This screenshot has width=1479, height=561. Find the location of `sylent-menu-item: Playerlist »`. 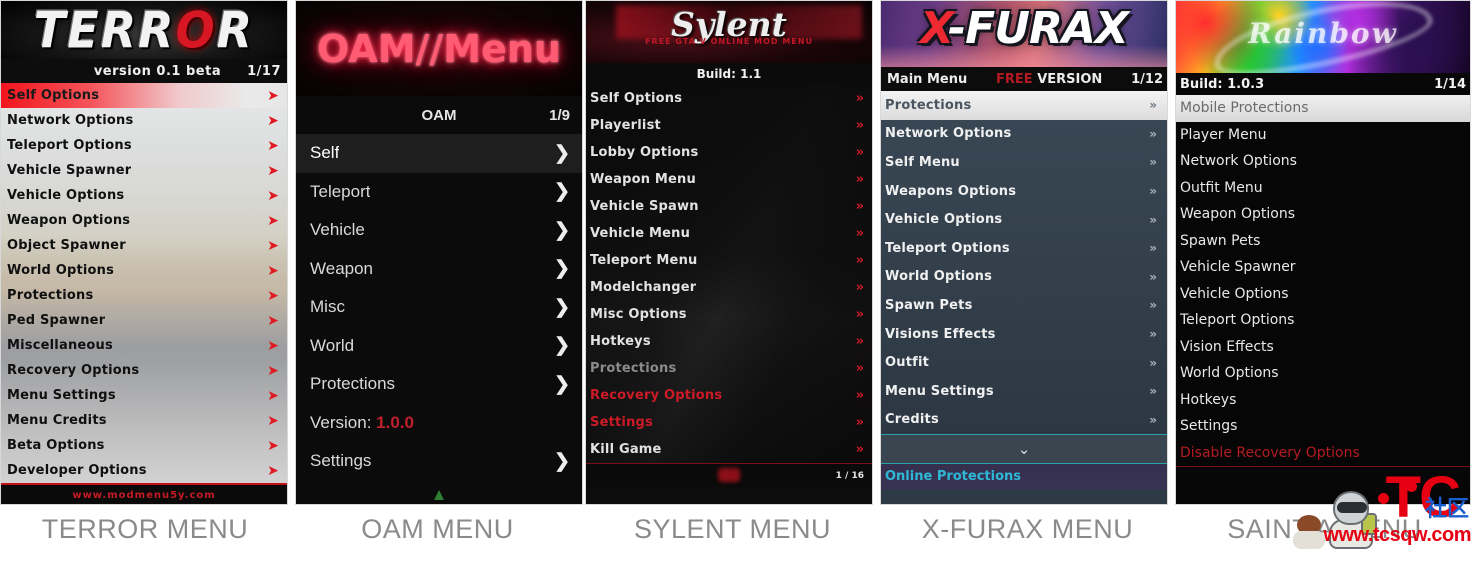

sylent-menu-item: Playerlist » is located at coordinates (729, 125).